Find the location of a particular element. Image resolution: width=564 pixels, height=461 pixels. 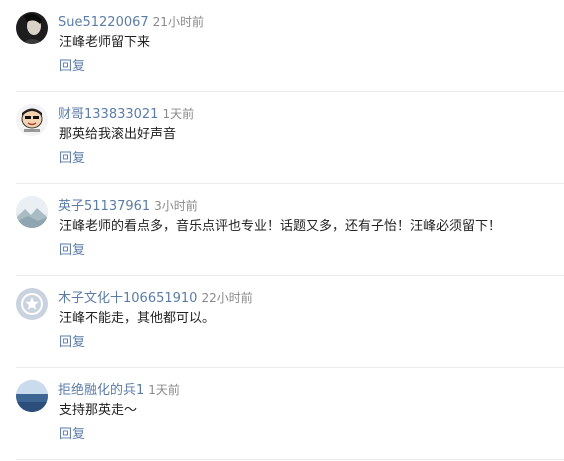

comment-time: 21小时前 is located at coordinates (178, 22).